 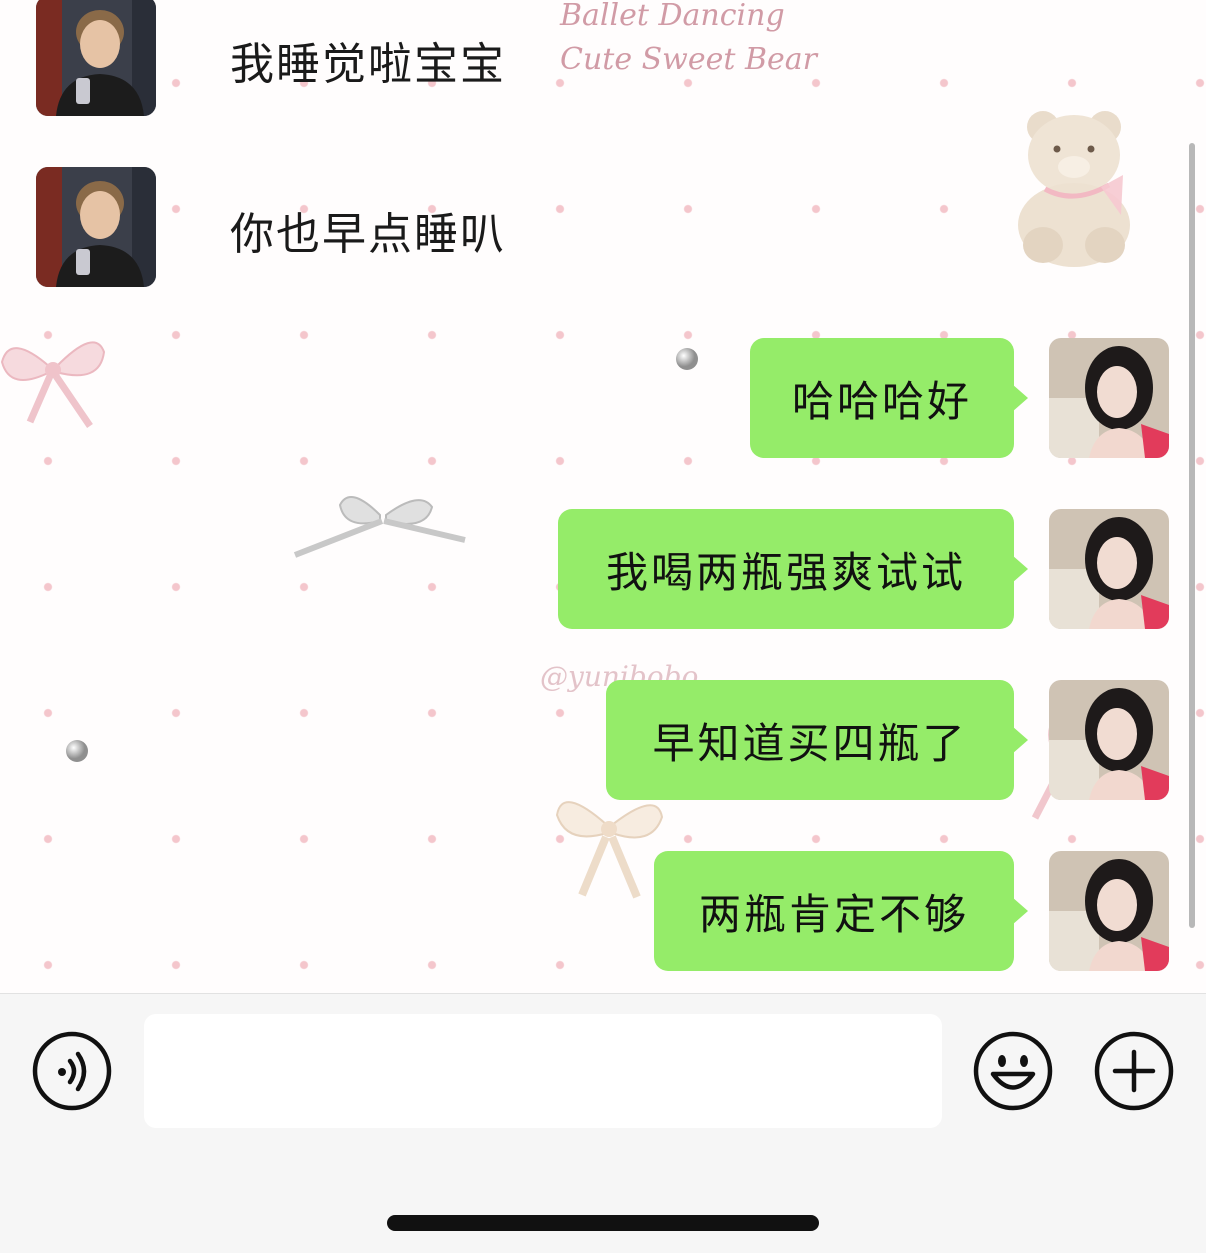 I want to click on outgoing-message-4: 两瓶肯定不够, so click(x=841, y=911).